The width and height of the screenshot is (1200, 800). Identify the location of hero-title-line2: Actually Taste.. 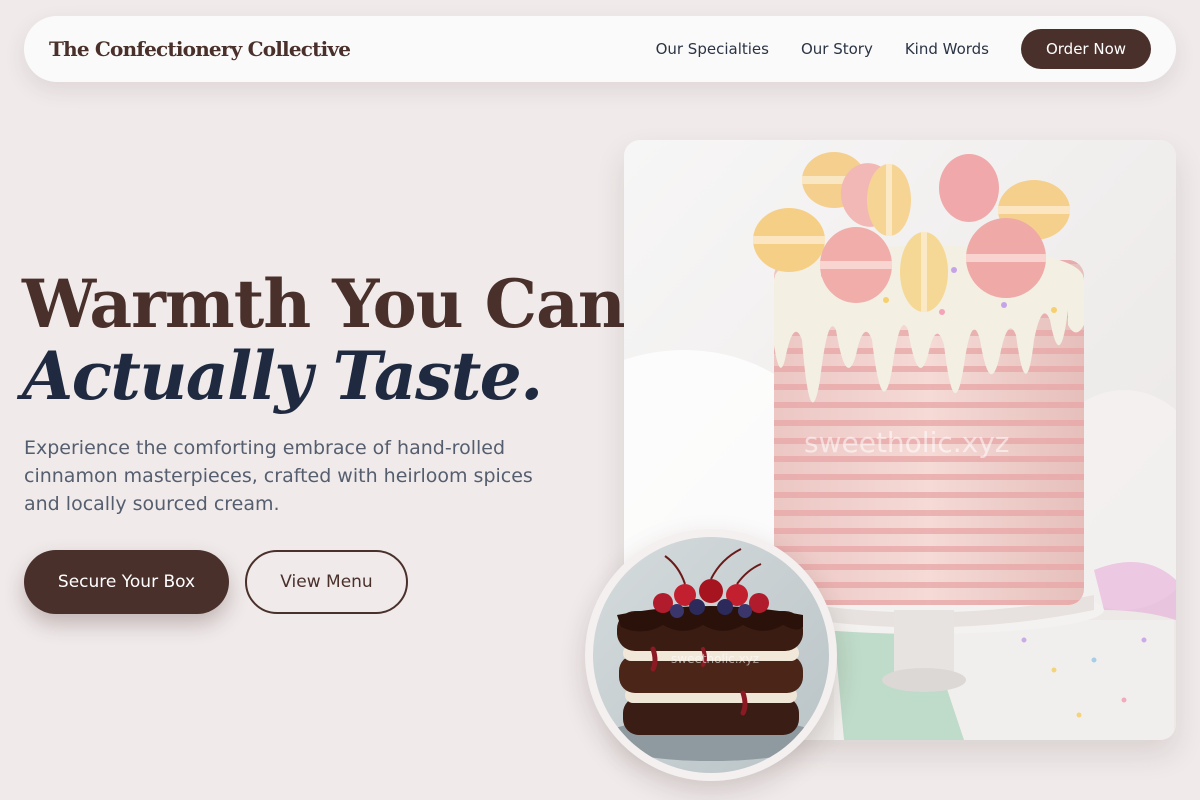
(282, 376).